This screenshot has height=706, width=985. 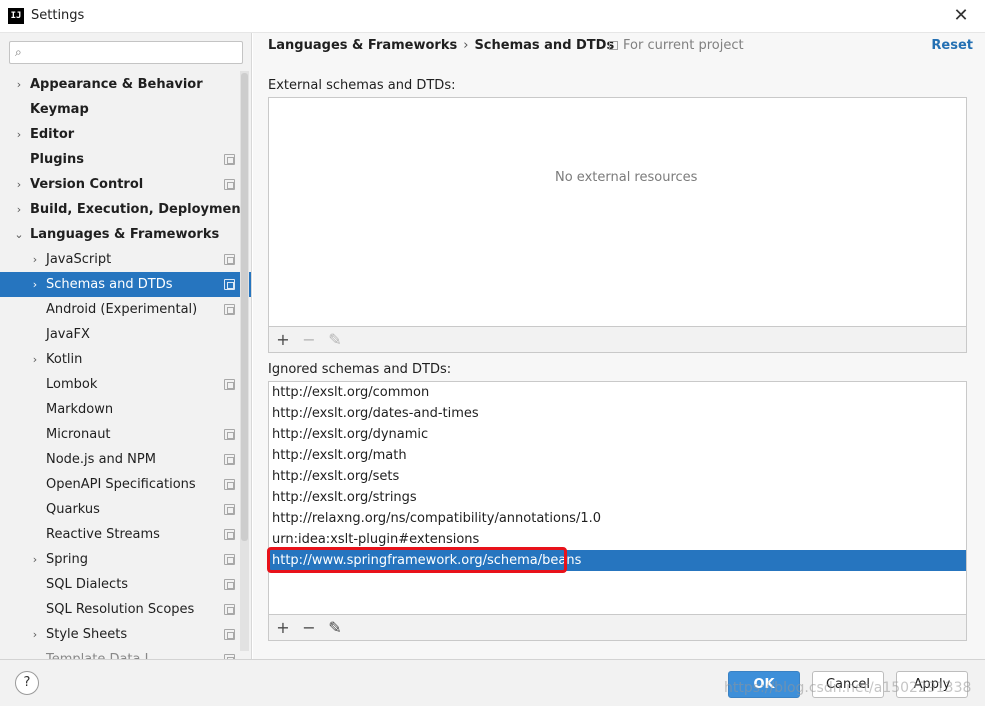 I want to click on sidebar-item-label: Style Sheets, so click(x=87, y=634).